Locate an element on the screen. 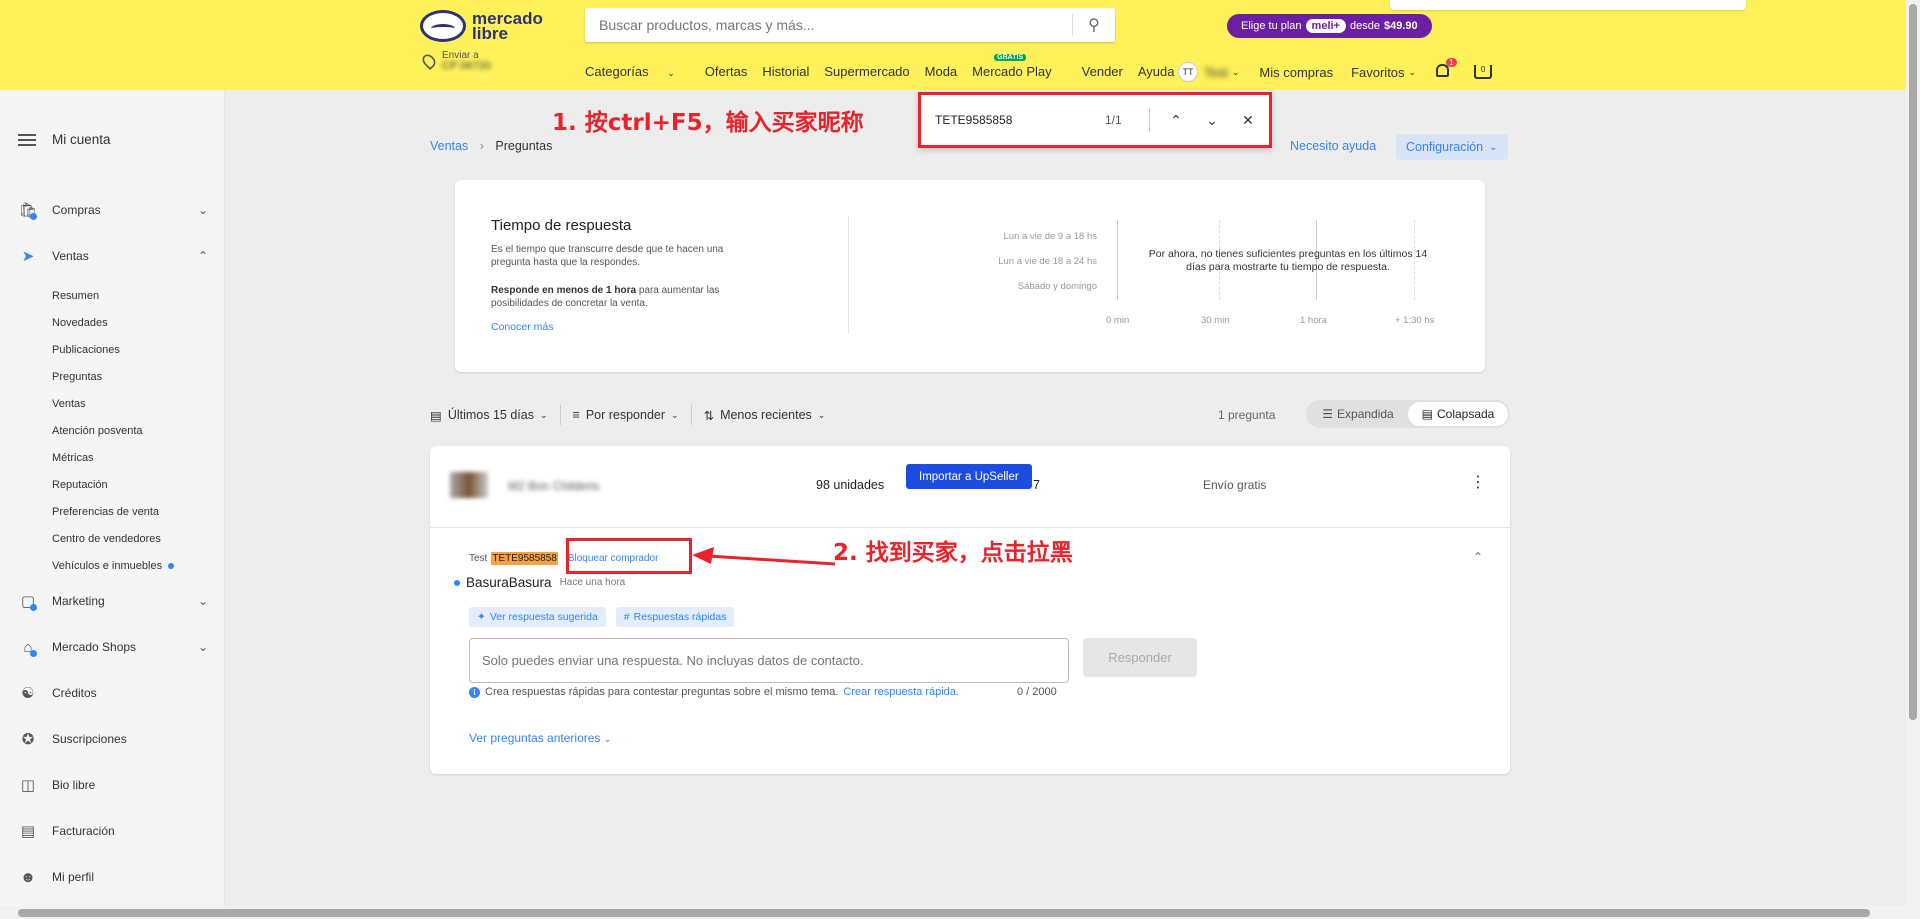  suggested-answer-chip: ✦ Ver respuesta sugerida is located at coordinates (537, 617).